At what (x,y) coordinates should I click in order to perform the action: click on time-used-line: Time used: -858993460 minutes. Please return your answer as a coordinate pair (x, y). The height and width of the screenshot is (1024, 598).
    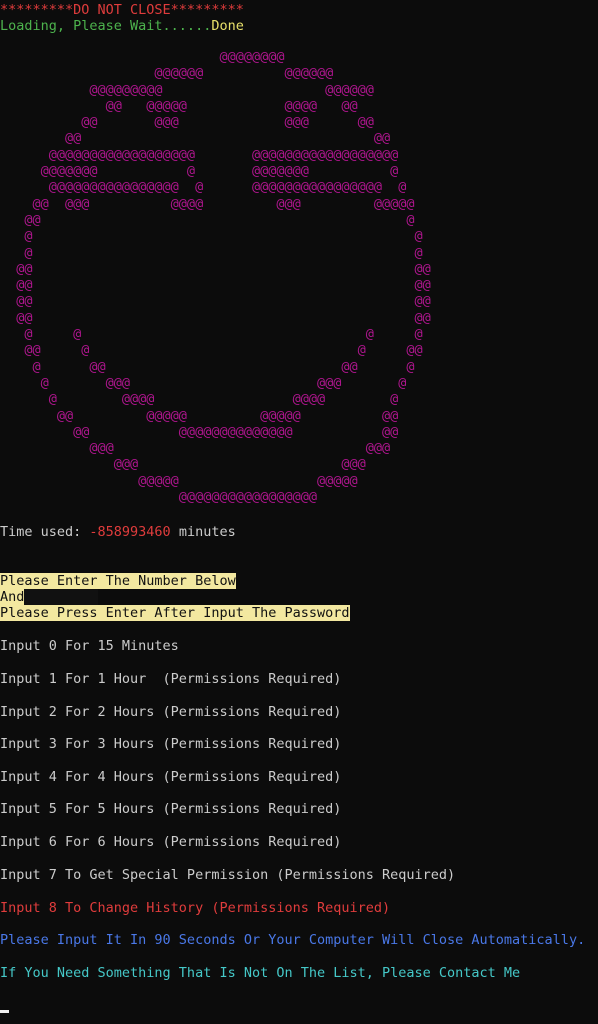
    Looking at the image, I should click on (118, 532).